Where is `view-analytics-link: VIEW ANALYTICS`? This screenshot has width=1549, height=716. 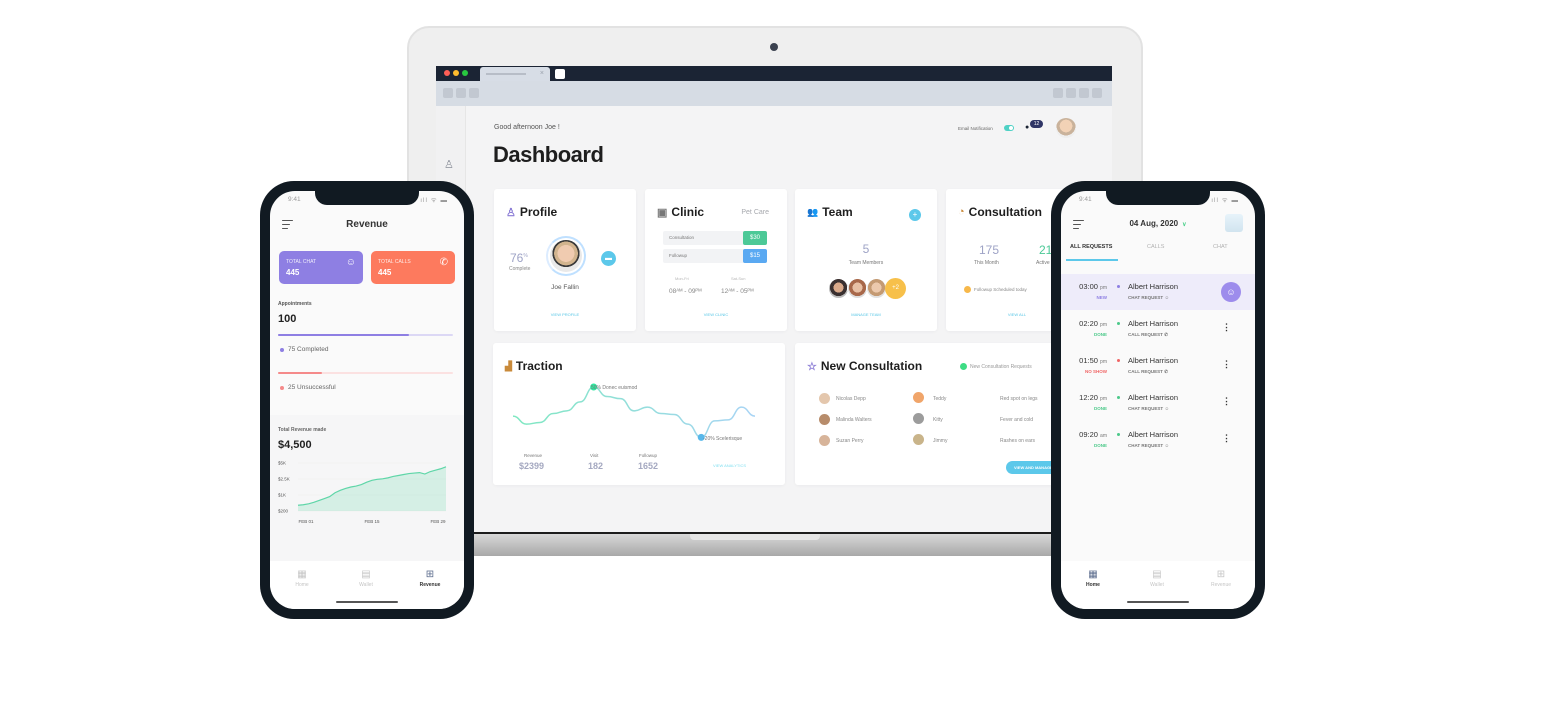 view-analytics-link: VIEW ANALYTICS is located at coordinates (729, 465).